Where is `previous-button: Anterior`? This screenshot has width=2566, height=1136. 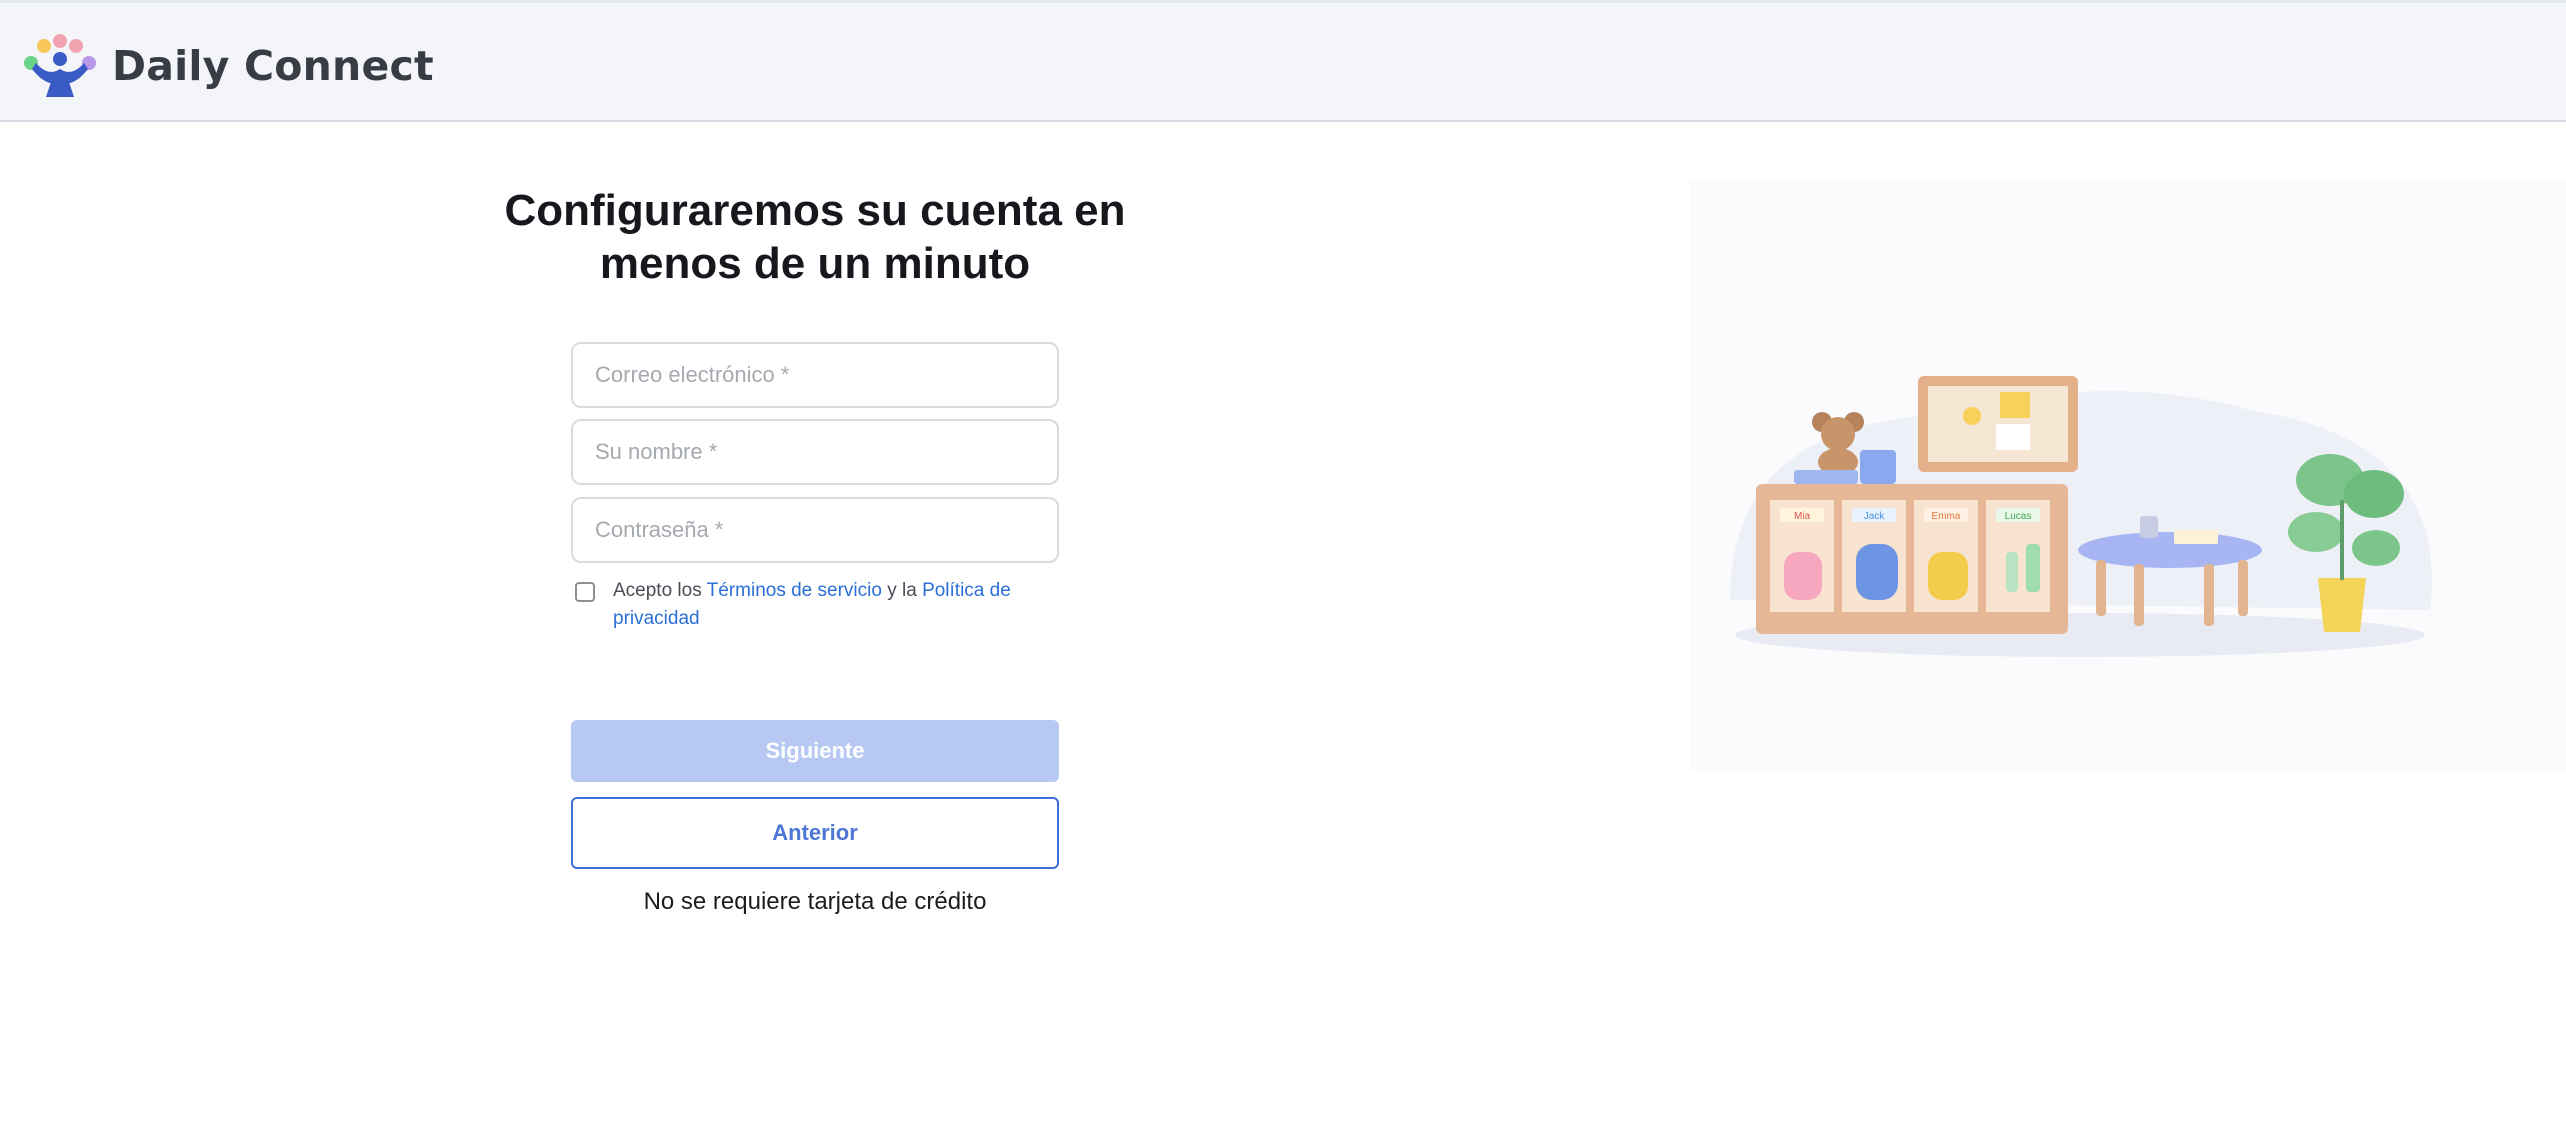
previous-button: Anterior is located at coordinates (815, 833).